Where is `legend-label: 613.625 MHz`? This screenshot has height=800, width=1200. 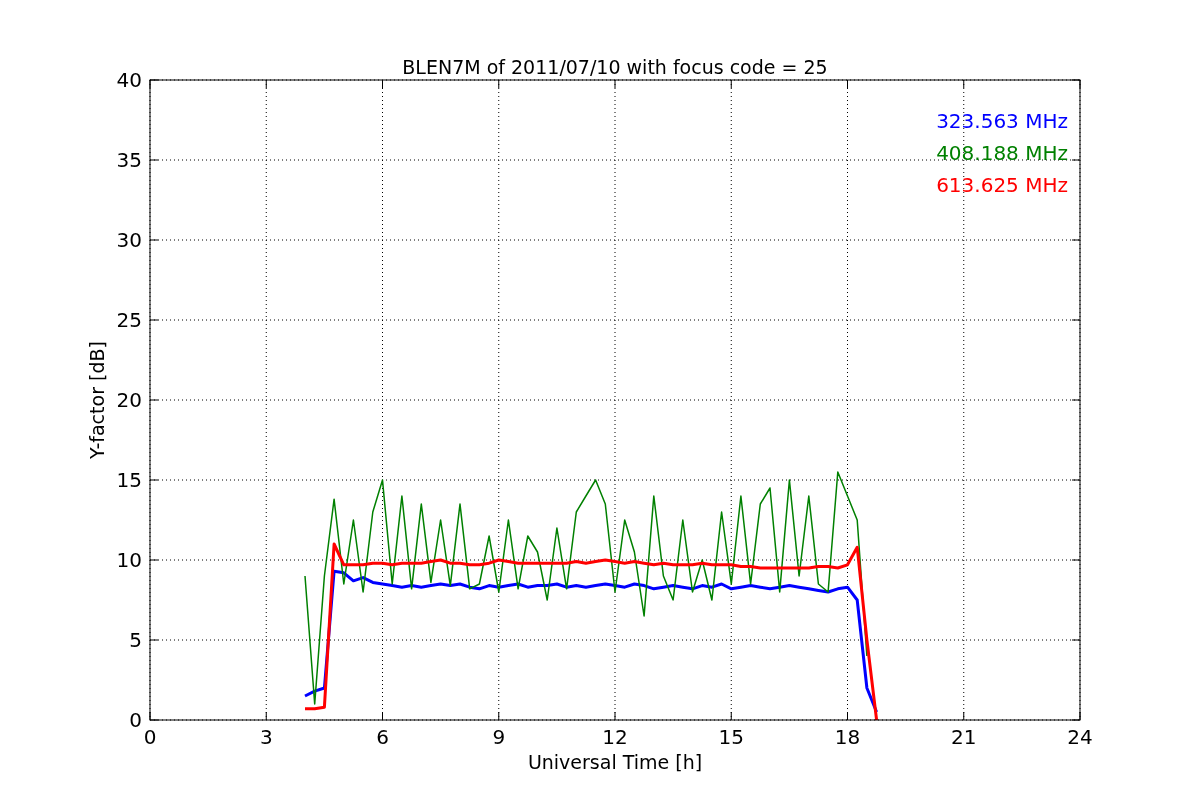
legend-label: 613.625 MHz is located at coordinates (1002, 185).